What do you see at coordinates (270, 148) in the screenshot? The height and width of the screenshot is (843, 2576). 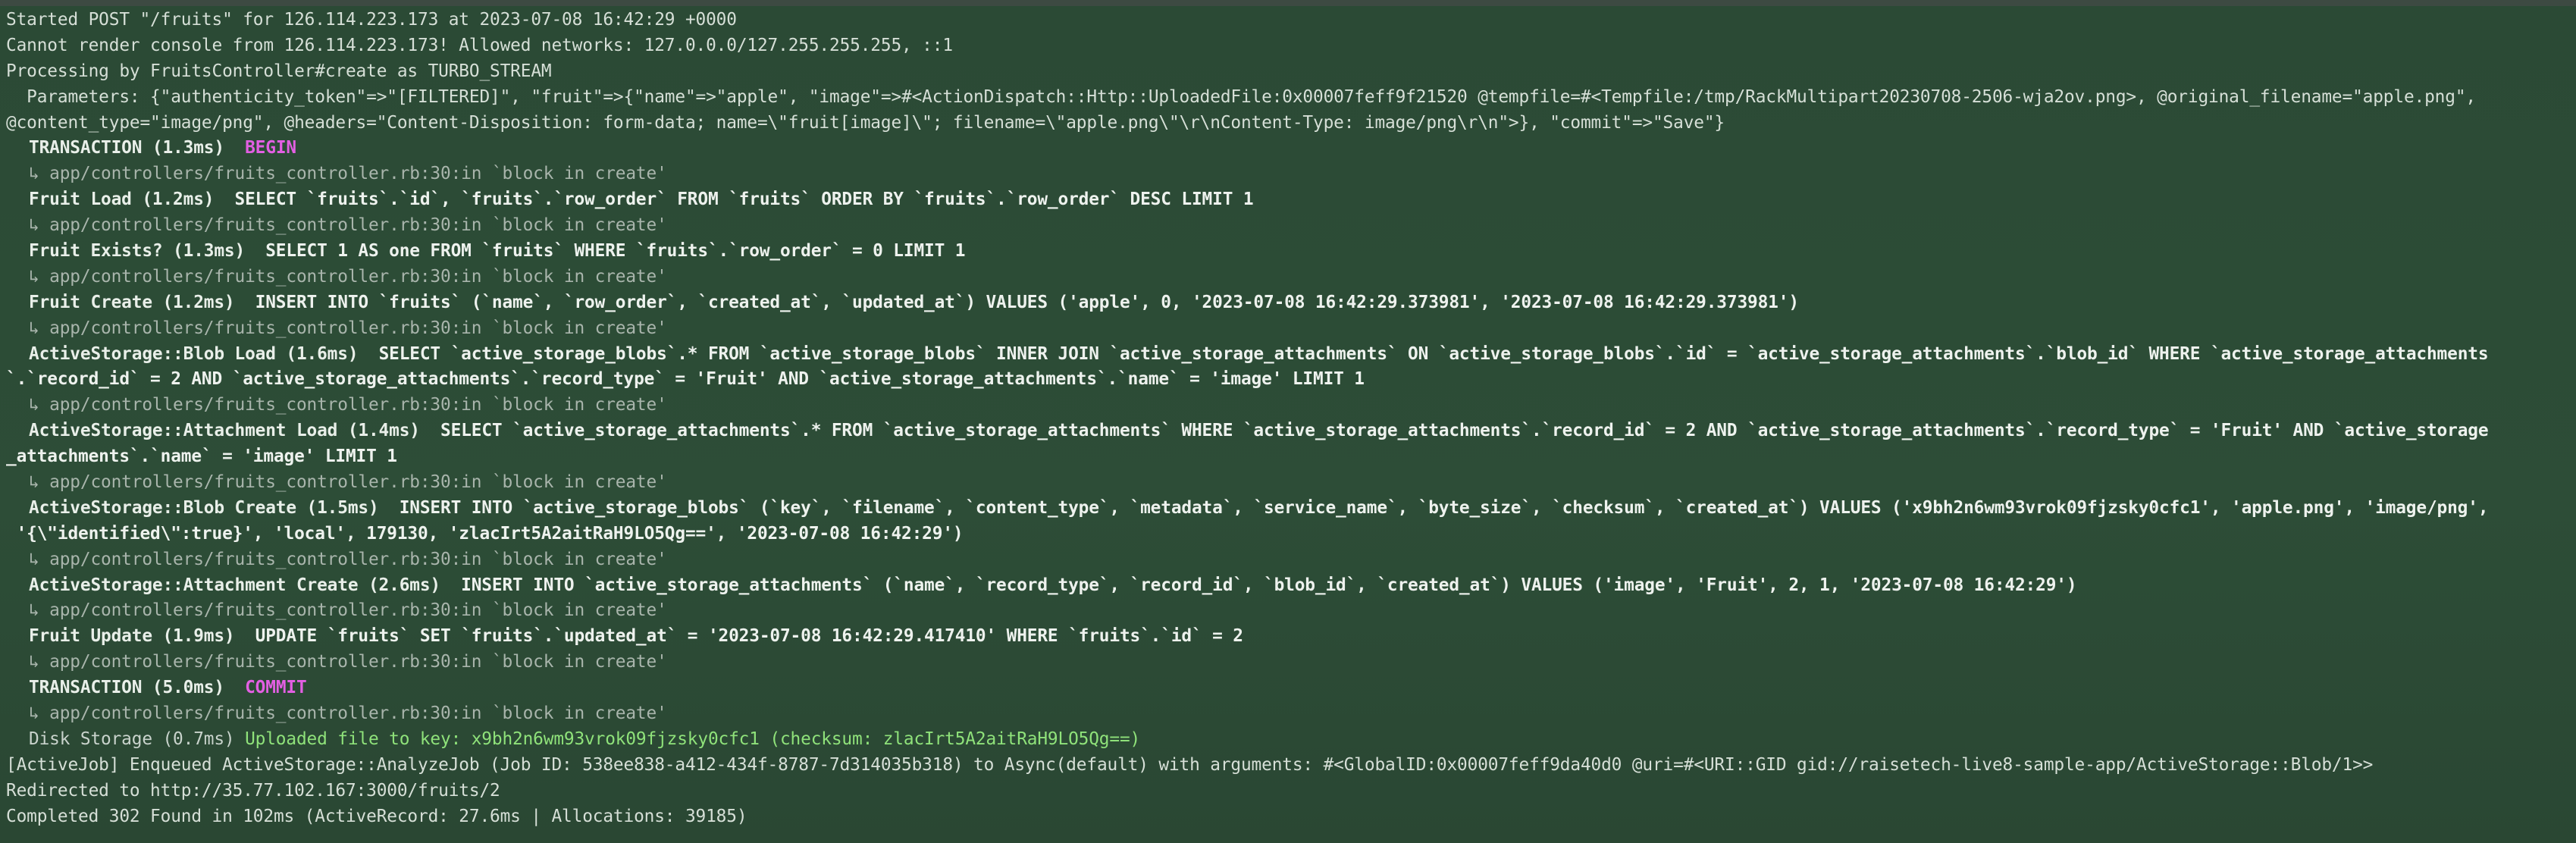 I see `log-begin-keyword: BEGIN` at bounding box center [270, 148].